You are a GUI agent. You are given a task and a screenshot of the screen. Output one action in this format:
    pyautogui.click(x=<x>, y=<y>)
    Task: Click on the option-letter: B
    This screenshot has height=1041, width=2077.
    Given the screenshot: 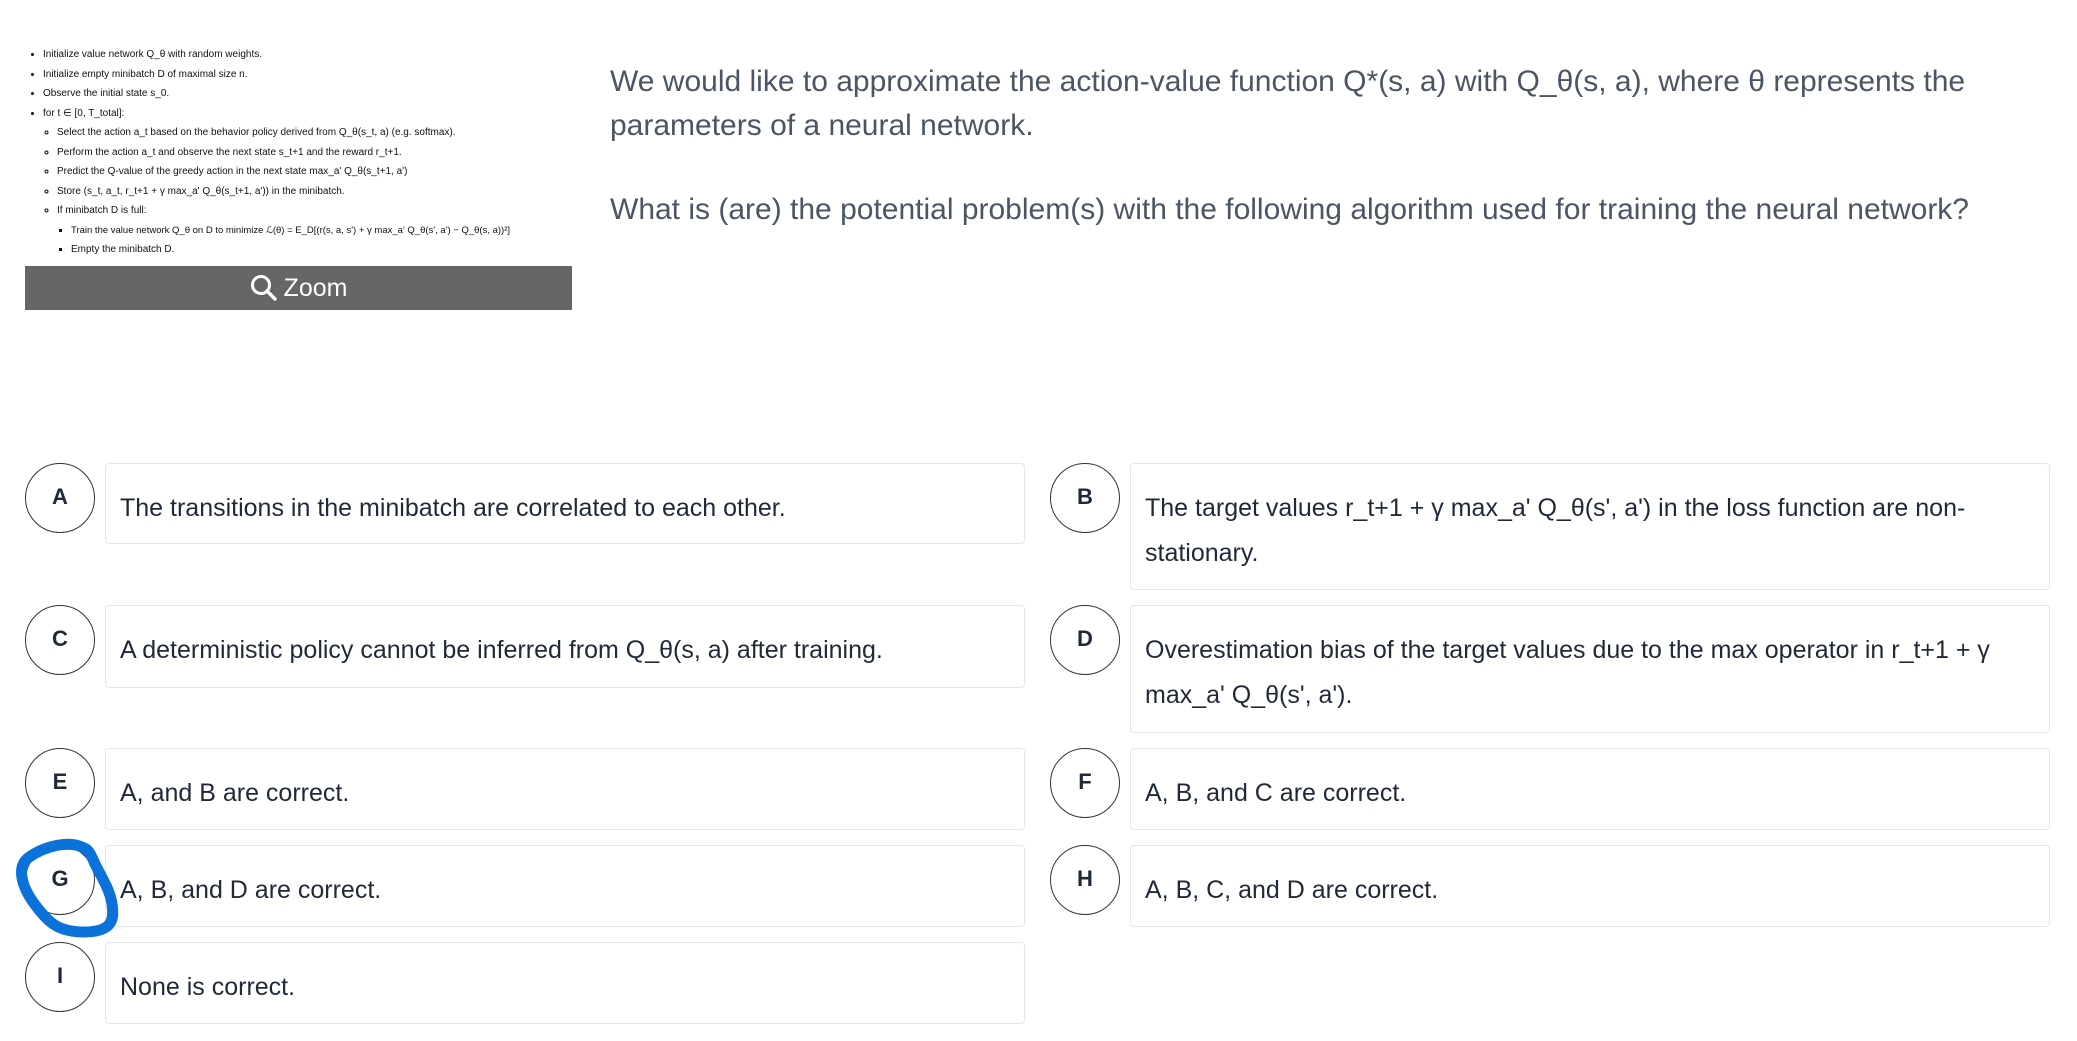 What is the action you would take?
    pyautogui.click(x=1085, y=498)
    